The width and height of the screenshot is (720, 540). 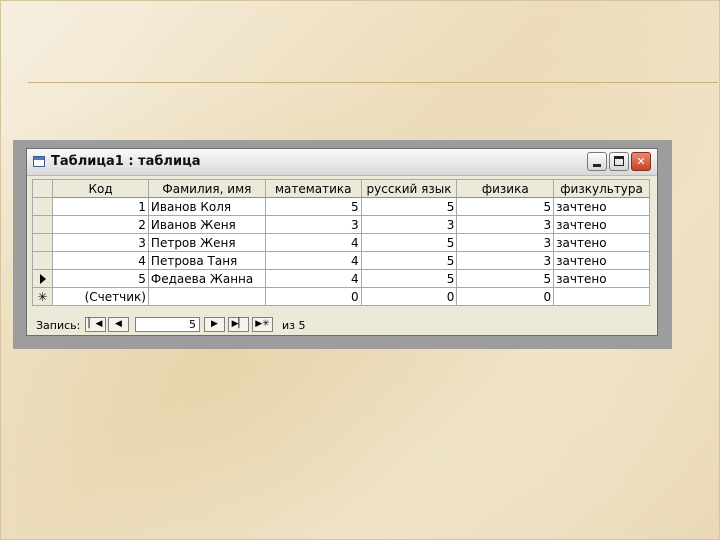 I want to click on minimize-icon, so click(x=597, y=165).